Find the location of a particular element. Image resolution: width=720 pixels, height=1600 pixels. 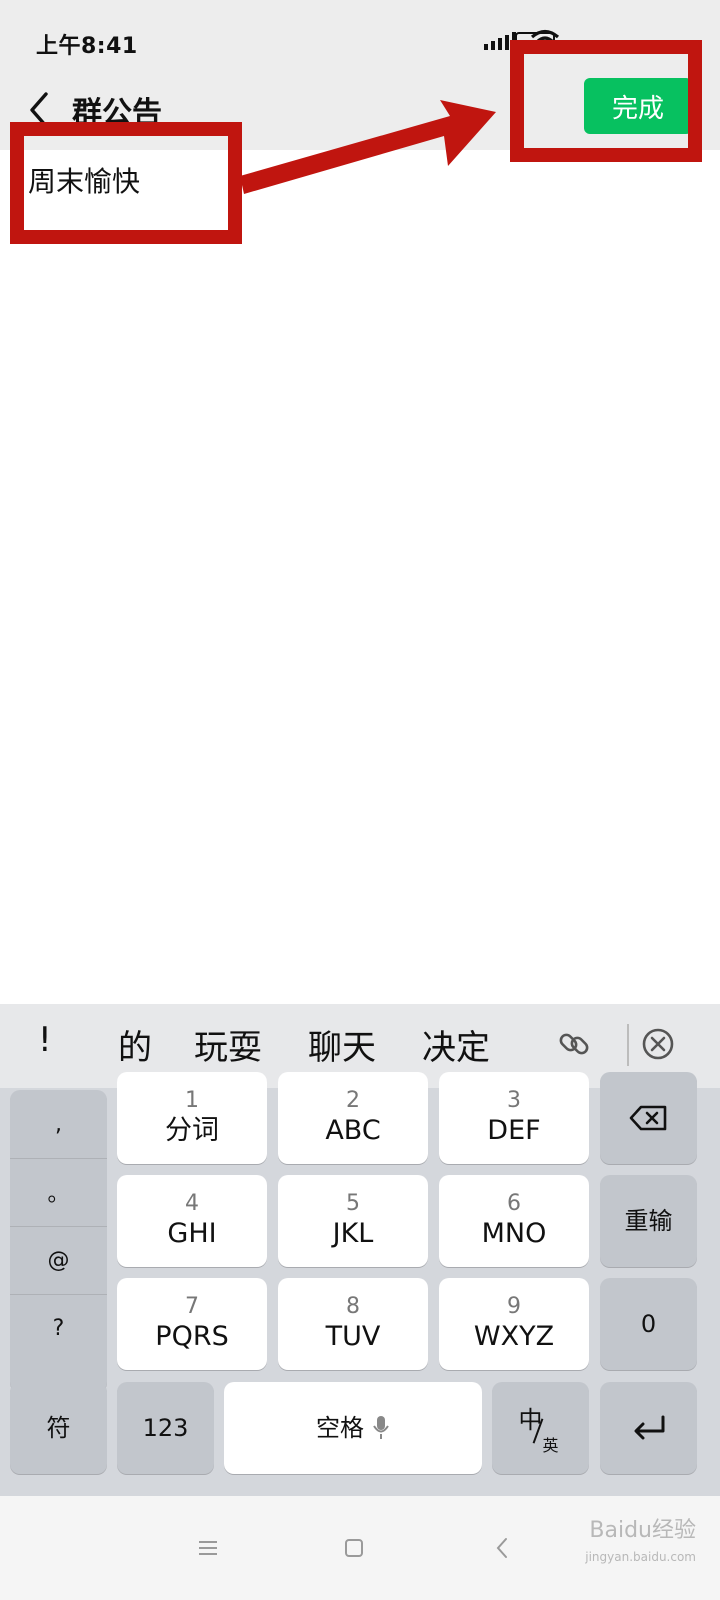

link-icon is located at coordinates (574, 1044).